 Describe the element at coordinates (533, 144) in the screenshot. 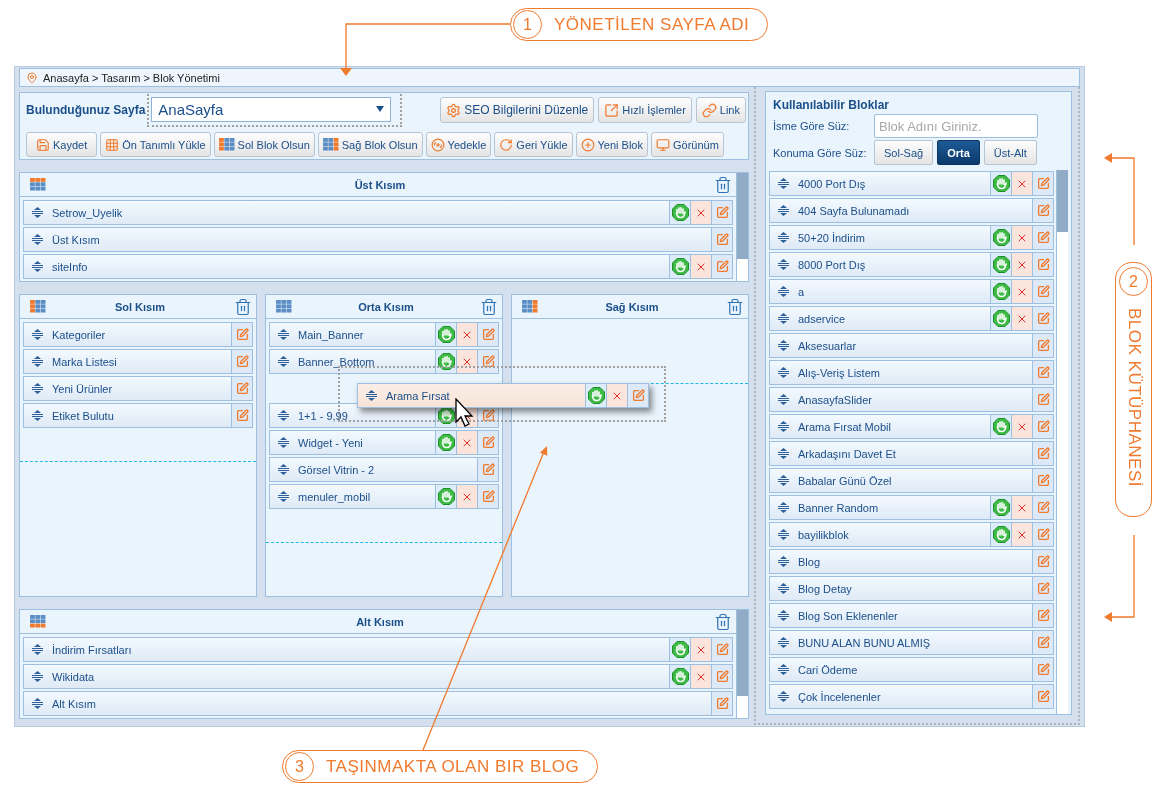

I see `toolbar-button: Geri Yükle` at that location.